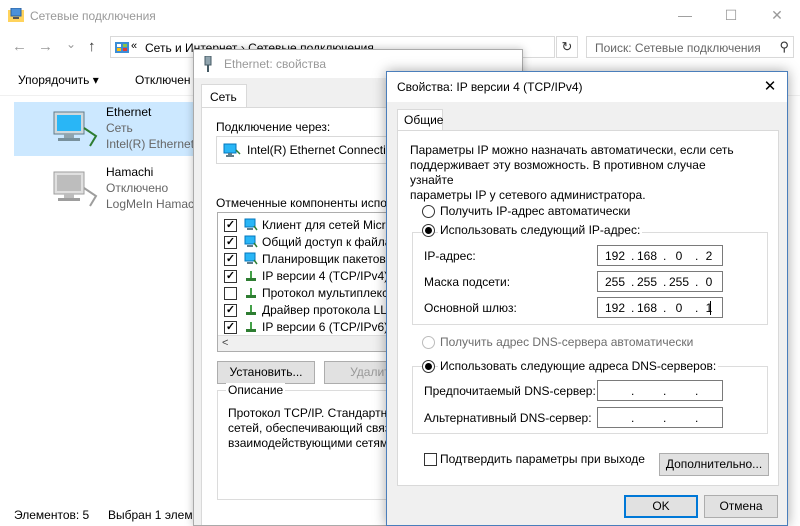  I want to click on ip-octet: 2, so click(709, 256).